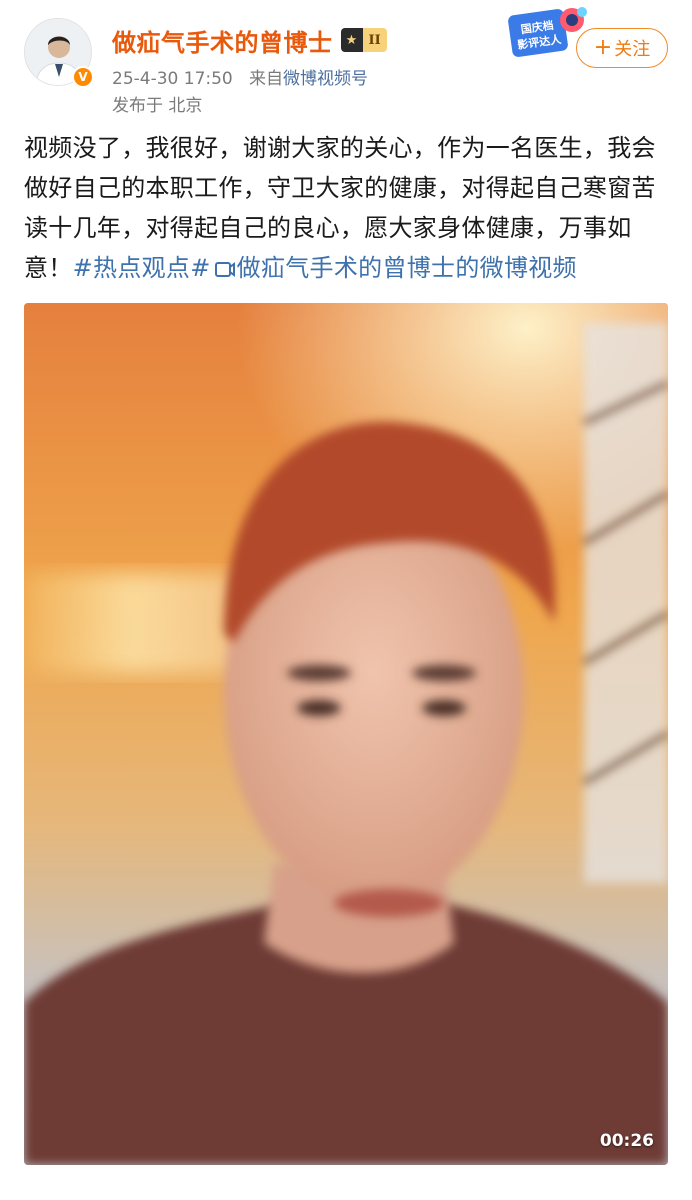  Describe the element at coordinates (83, 77) in the screenshot. I see `verified-icon: V` at that location.